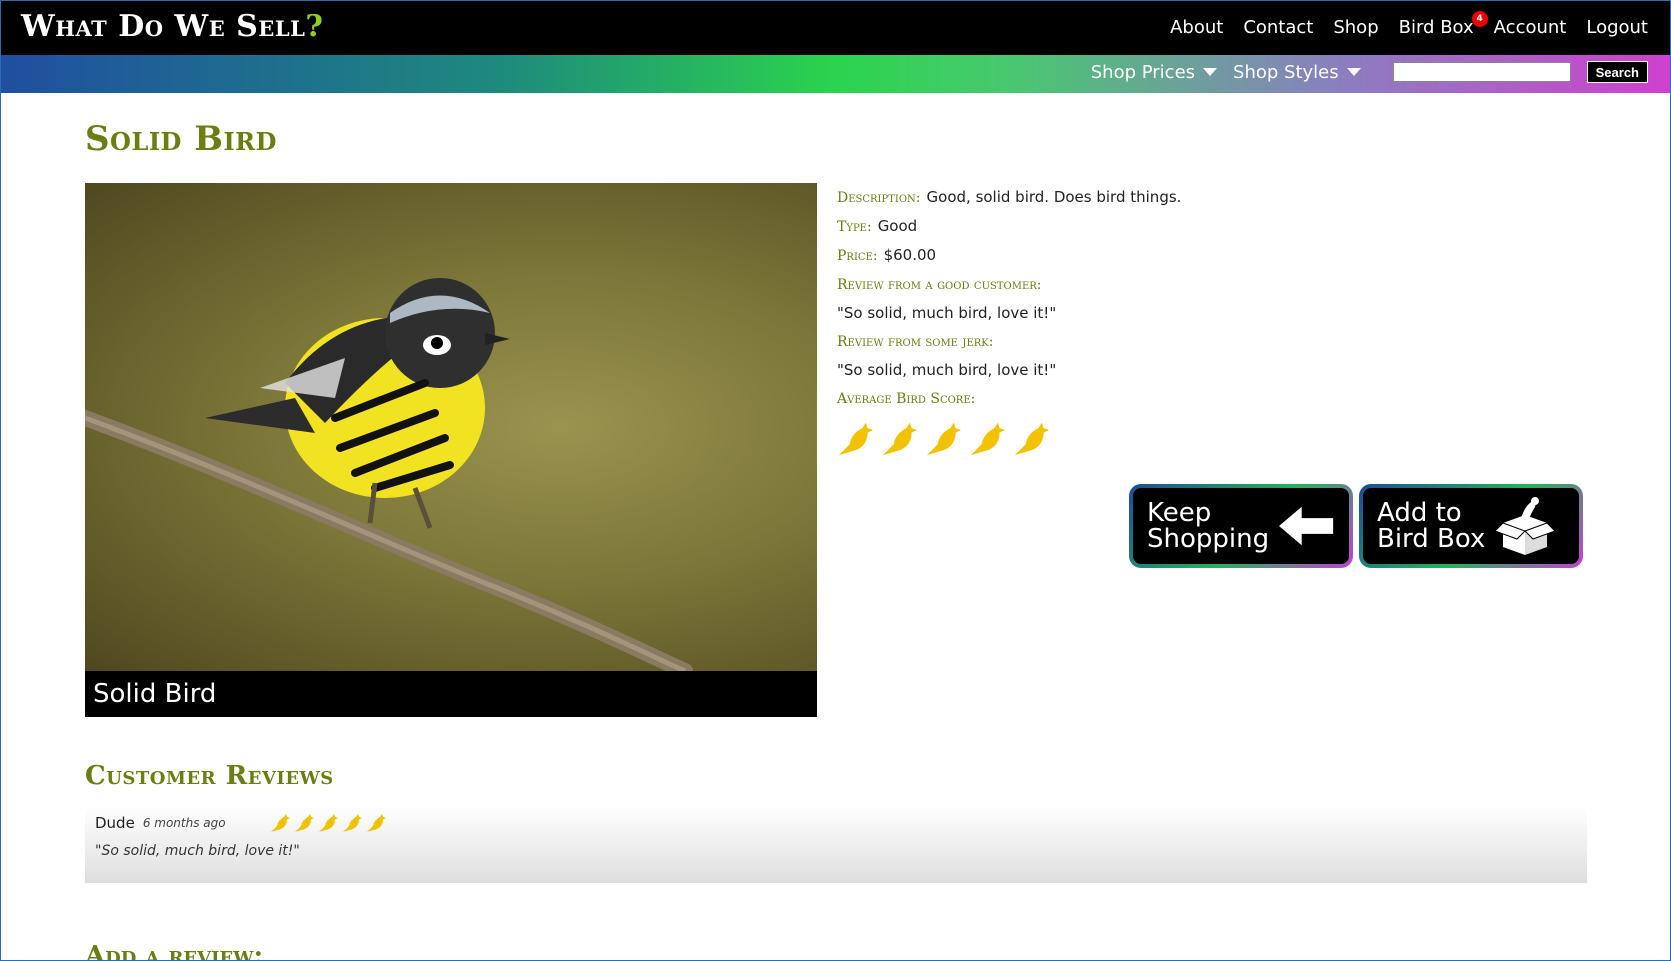 The height and width of the screenshot is (961, 1671). I want to click on keep-line-2: Shopping, so click(1208, 539).